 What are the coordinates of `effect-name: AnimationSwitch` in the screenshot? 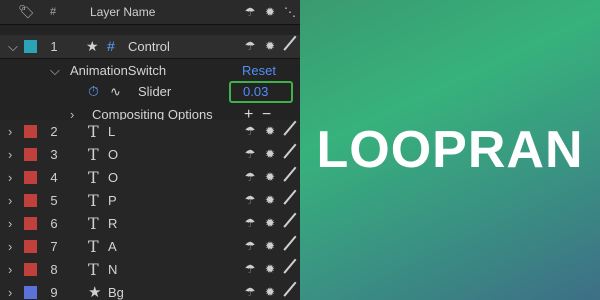 It's located at (118, 70).